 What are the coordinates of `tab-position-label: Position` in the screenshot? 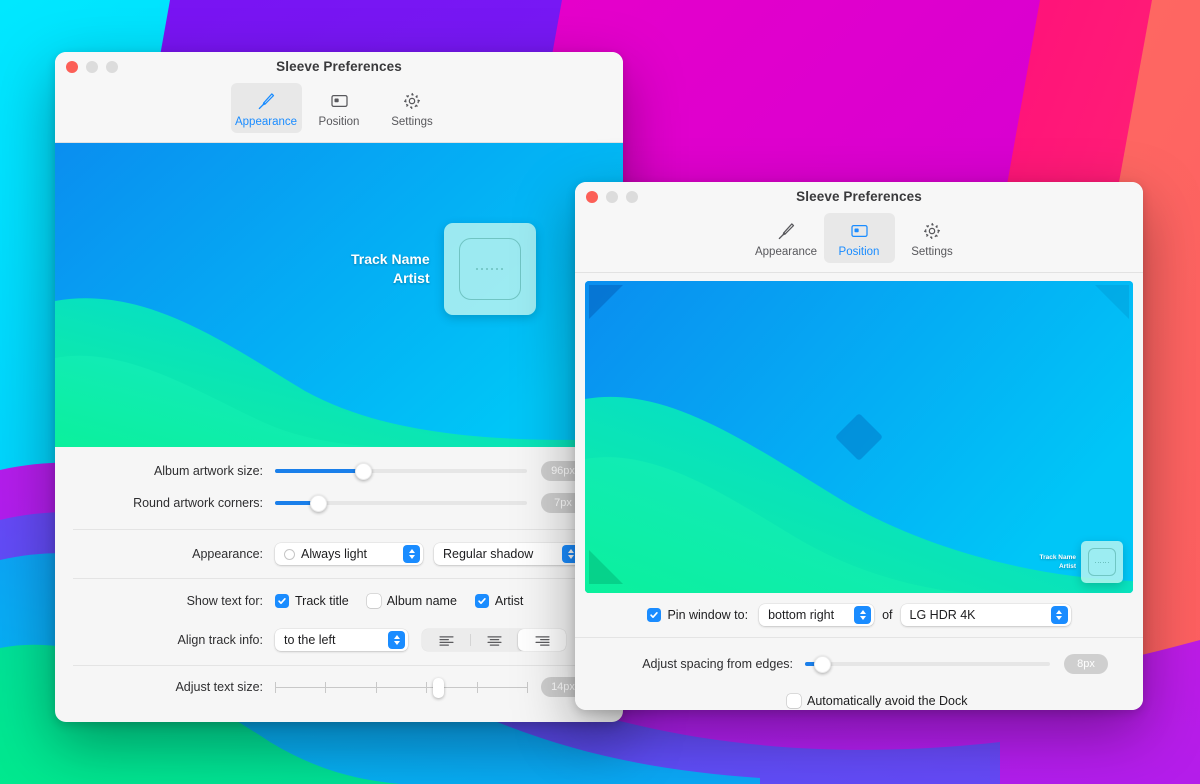 It's located at (859, 252).